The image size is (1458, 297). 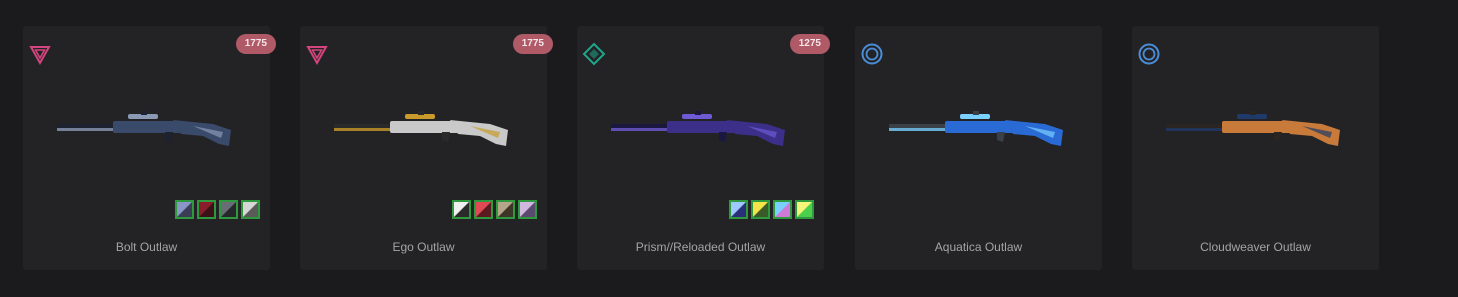 What do you see at coordinates (146, 247) in the screenshot?
I see `skin-name: Bolt Outlaw` at bounding box center [146, 247].